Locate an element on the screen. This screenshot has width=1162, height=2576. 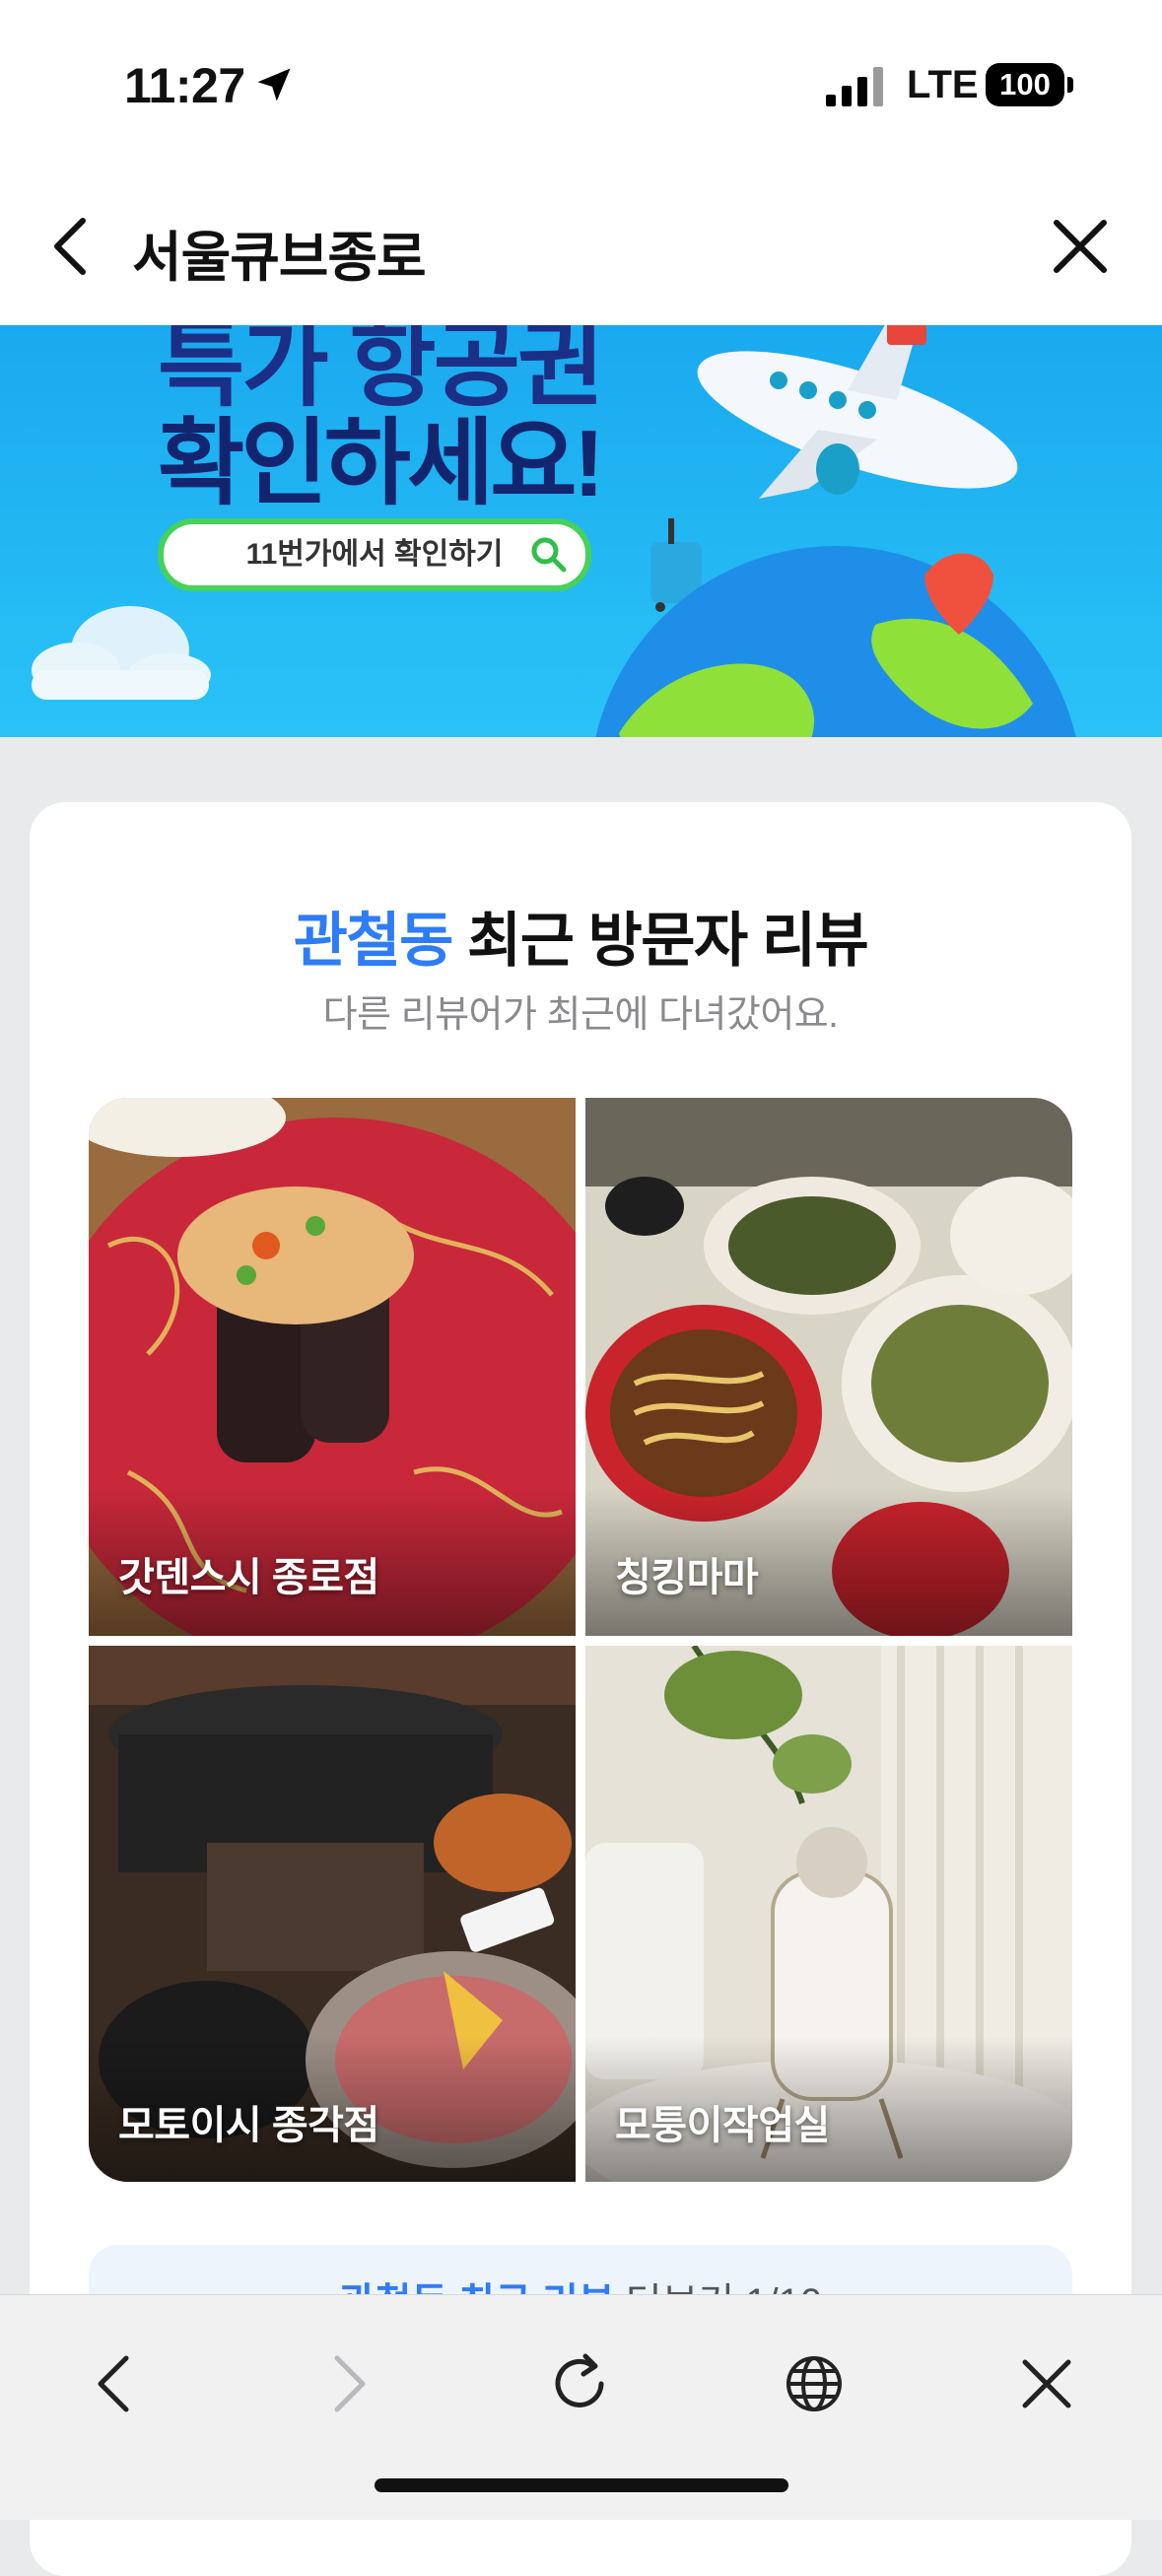
airplane-illustration is located at coordinates (857, 412).